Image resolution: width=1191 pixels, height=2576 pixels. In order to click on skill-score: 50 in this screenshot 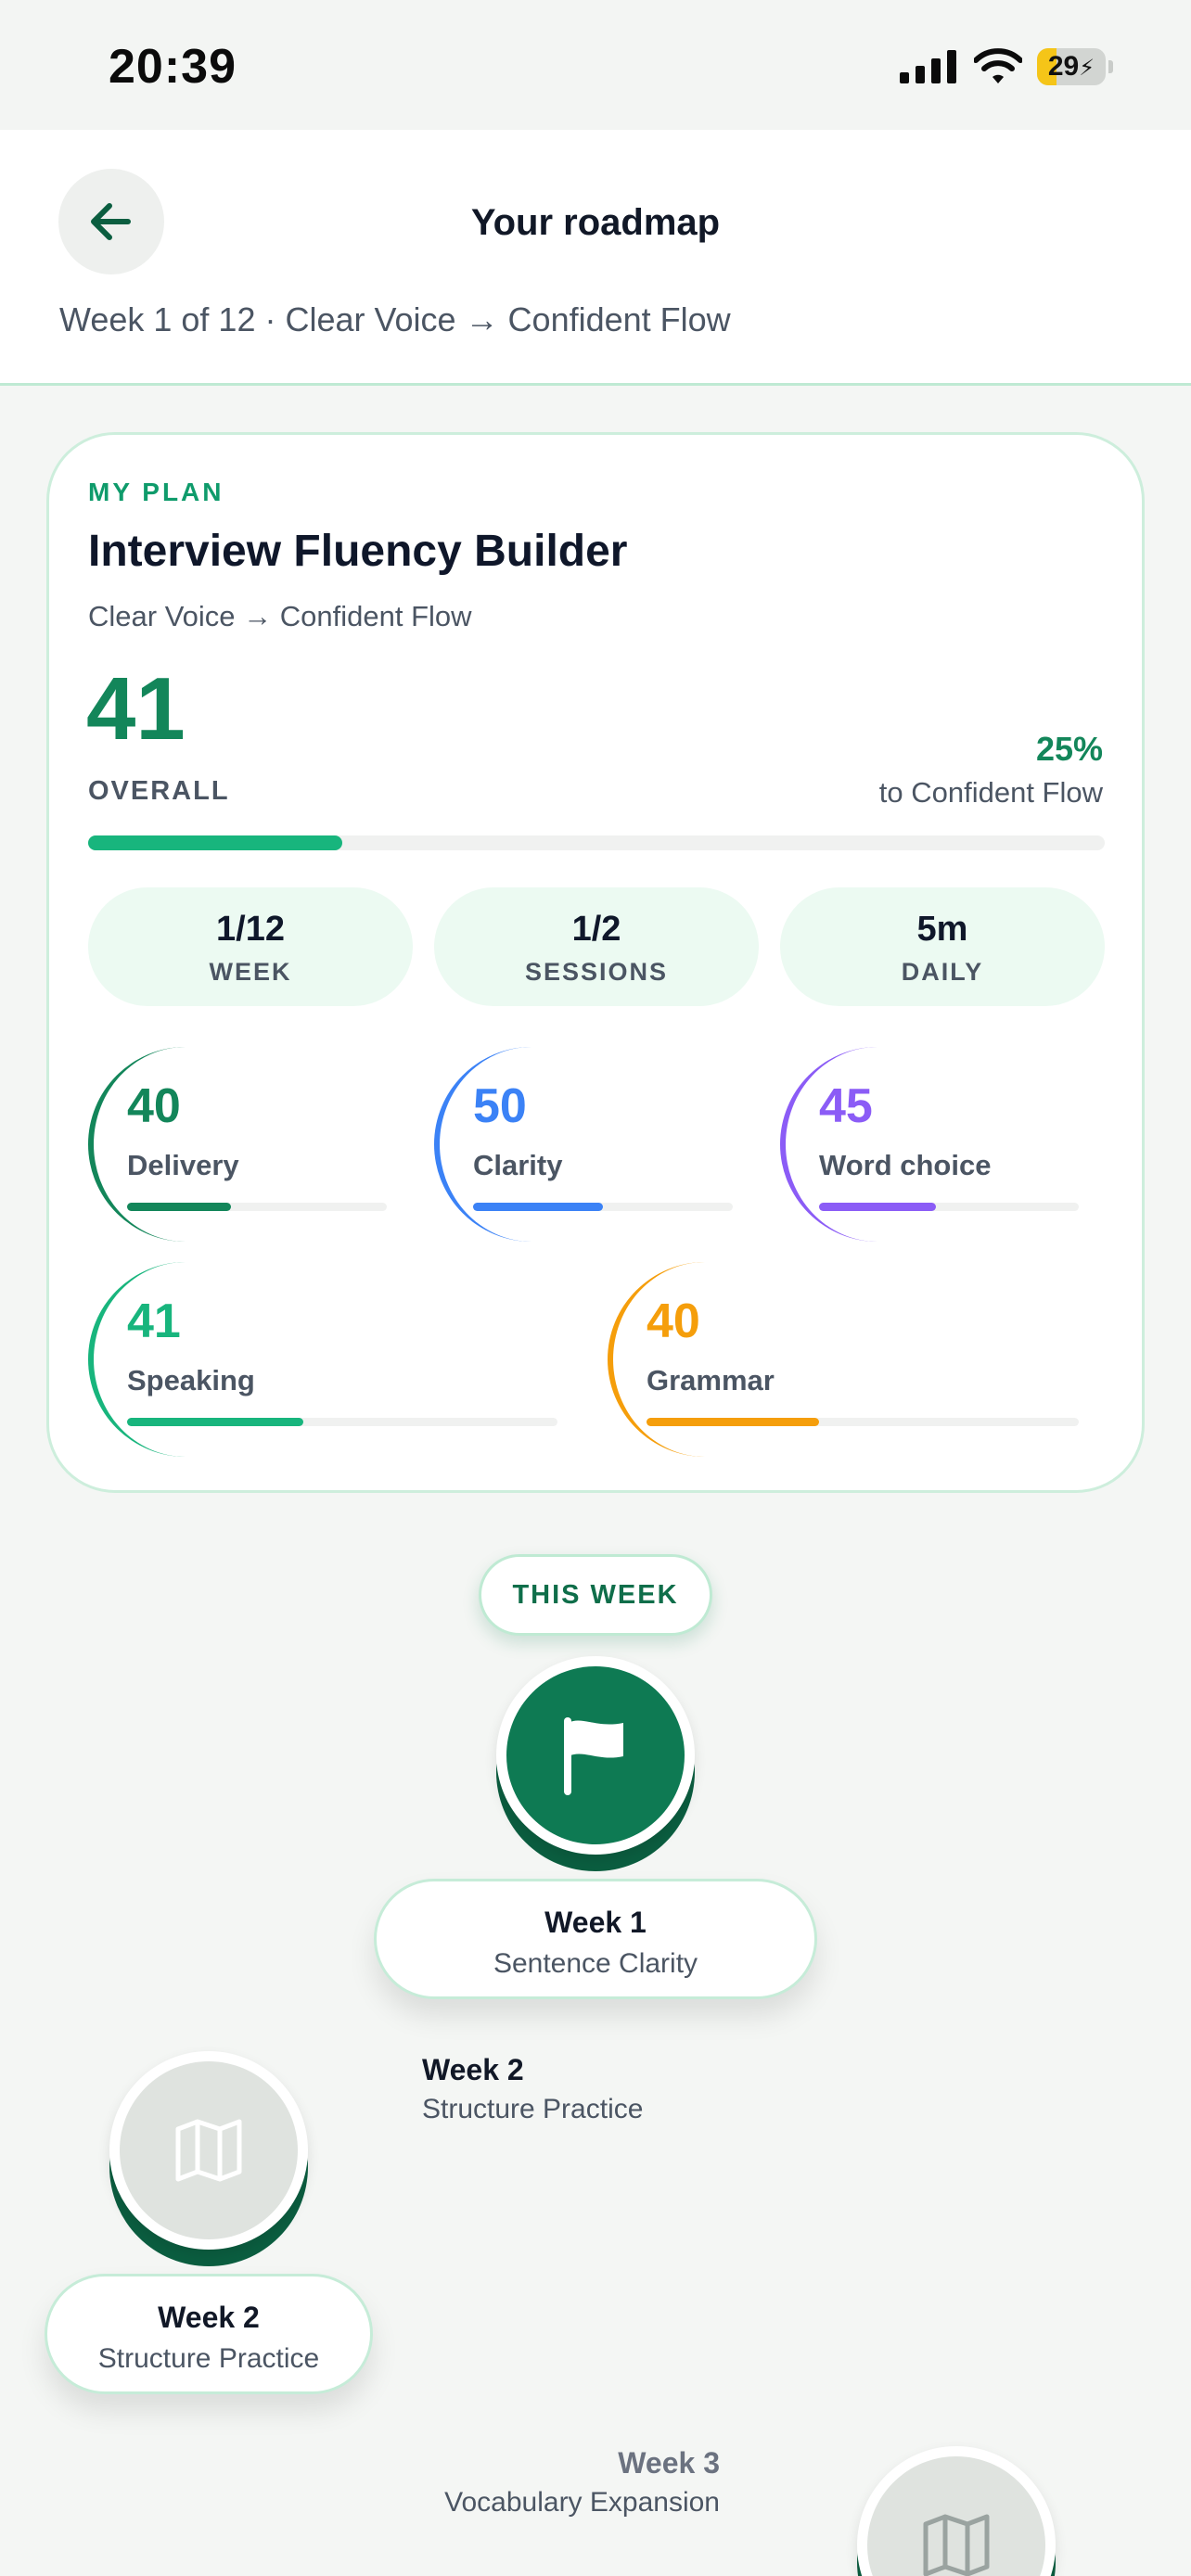, I will do `click(500, 1106)`.